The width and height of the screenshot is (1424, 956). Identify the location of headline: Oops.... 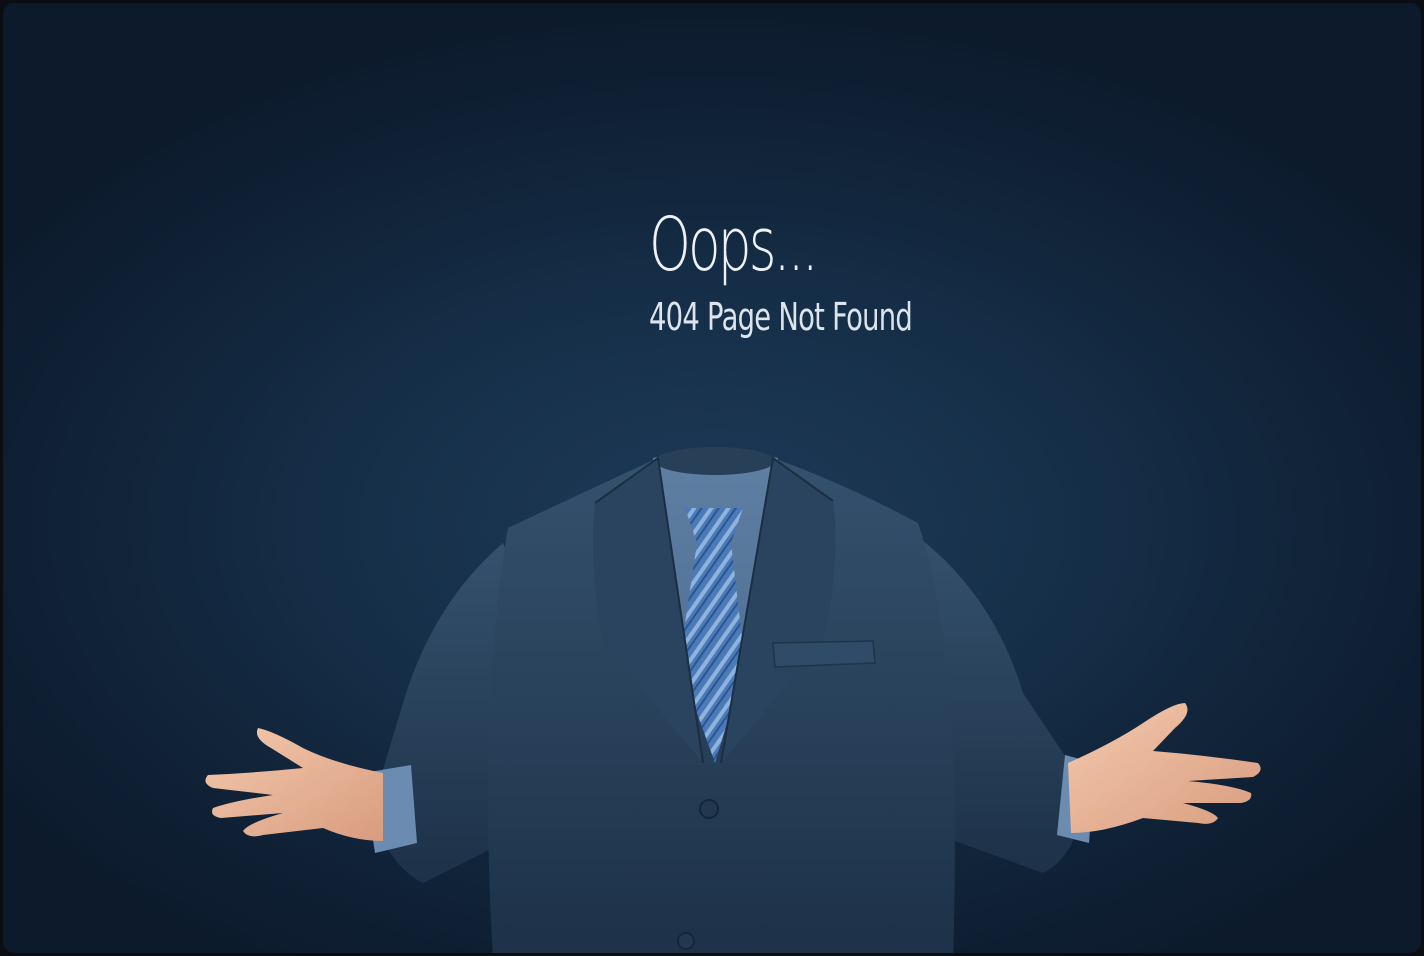
(734, 245).